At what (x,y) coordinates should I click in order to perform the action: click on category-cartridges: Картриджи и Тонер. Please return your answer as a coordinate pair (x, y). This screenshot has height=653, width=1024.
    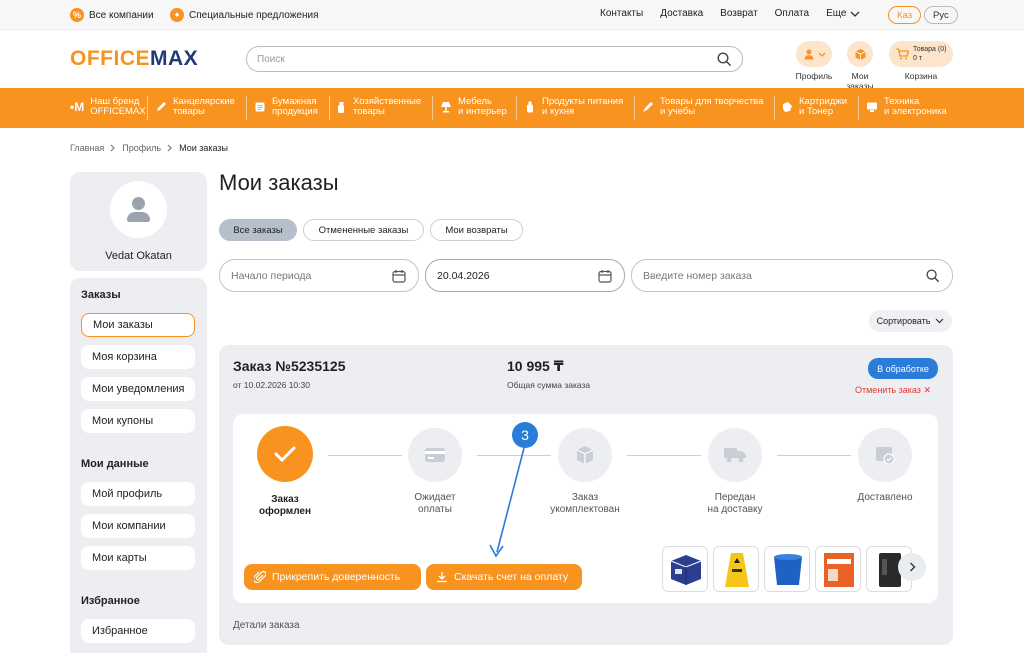
    Looking at the image, I should click on (814, 107).